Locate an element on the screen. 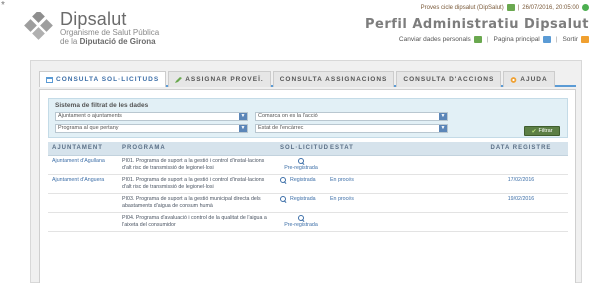 Image resolution: width=597 pixels, height=283 pixels. personal-data-link: Canviar dades personals is located at coordinates (435, 39).